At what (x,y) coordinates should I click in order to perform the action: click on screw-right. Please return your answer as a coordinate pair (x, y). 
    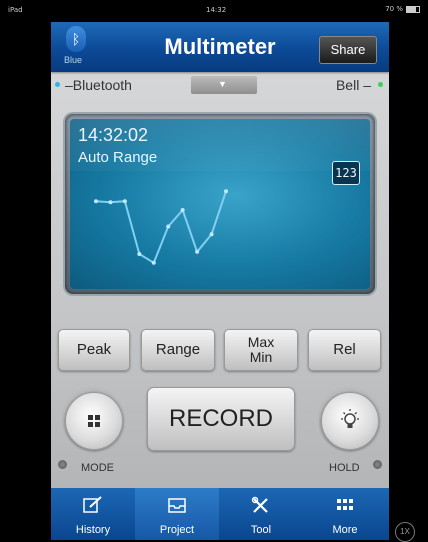
    Looking at the image, I should click on (377, 464).